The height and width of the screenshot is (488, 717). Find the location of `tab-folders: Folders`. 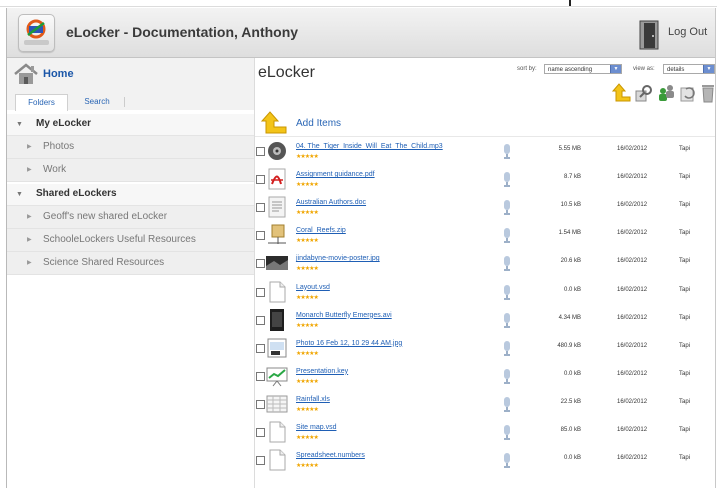

tab-folders: Folders is located at coordinates (41, 102).